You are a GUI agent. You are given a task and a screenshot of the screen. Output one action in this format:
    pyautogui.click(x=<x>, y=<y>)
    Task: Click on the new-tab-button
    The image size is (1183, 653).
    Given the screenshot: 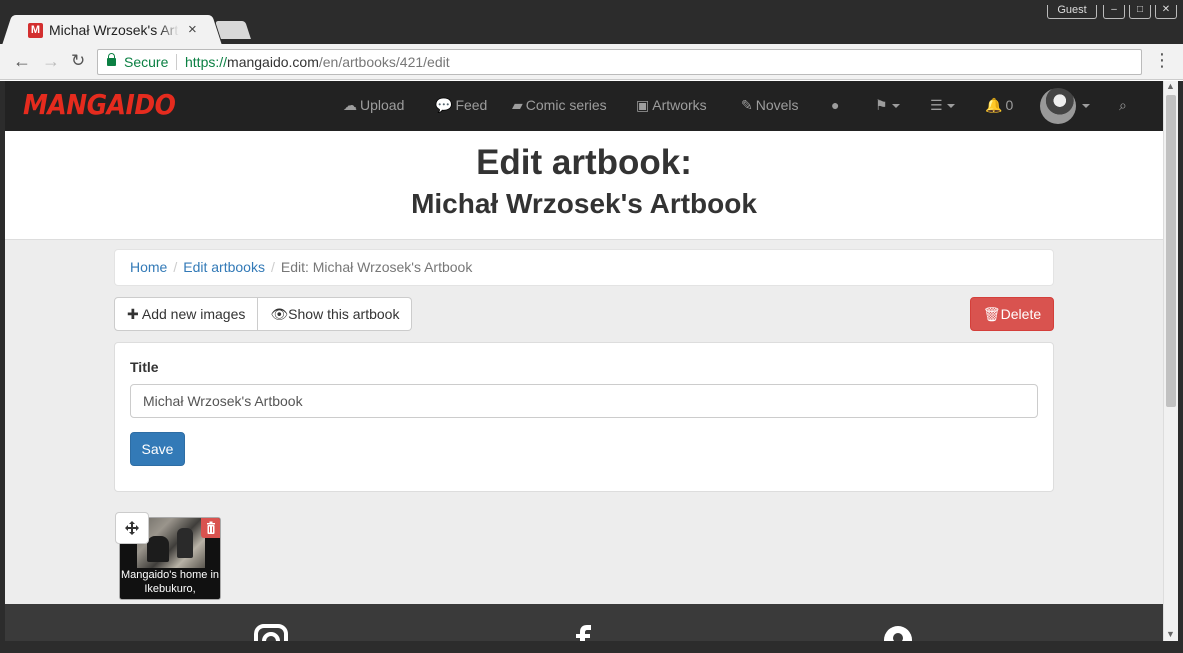 What is the action you would take?
    pyautogui.click(x=233, y=30)
    